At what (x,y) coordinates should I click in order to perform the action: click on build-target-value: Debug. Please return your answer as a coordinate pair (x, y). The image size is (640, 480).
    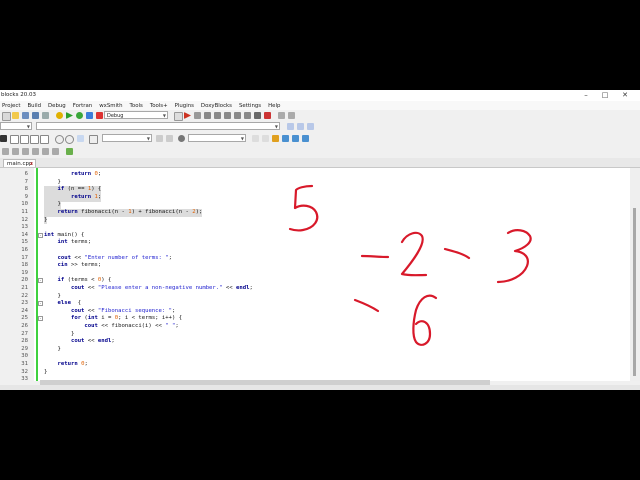
    Looking at the image, I should click on (115, 116).